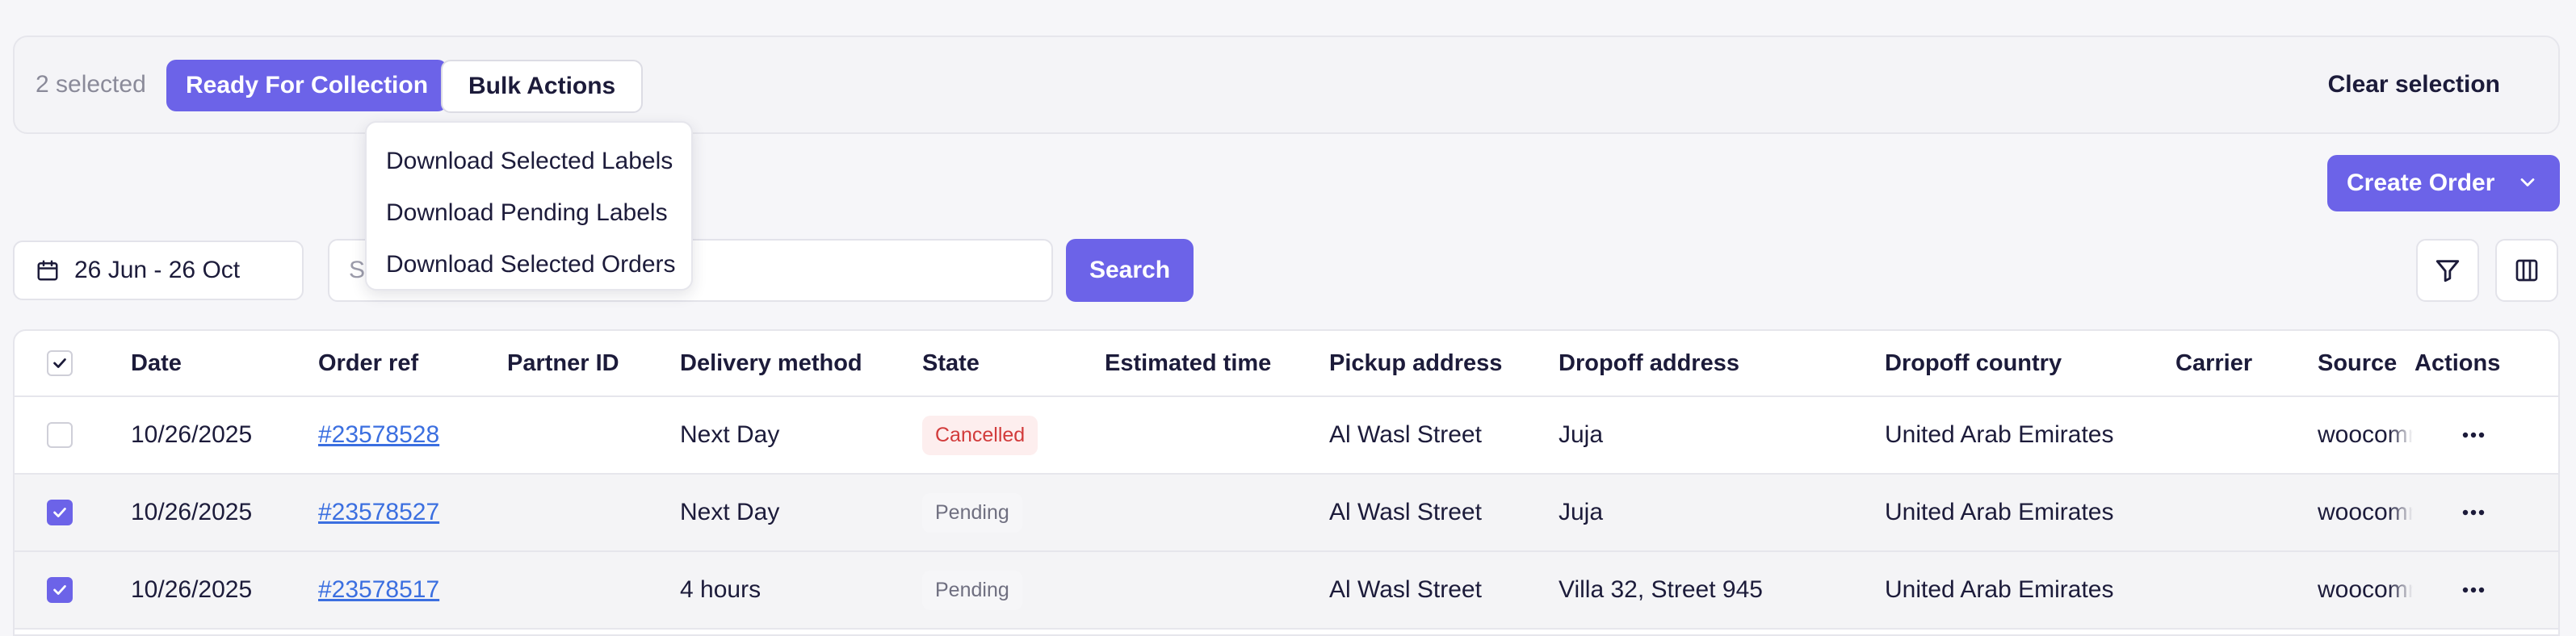 The height and width of the screenshot is (636, 2576). Describe the element at coordinates (2527, 182) in the screenshot. I see `chevron-down-icon` at that location.